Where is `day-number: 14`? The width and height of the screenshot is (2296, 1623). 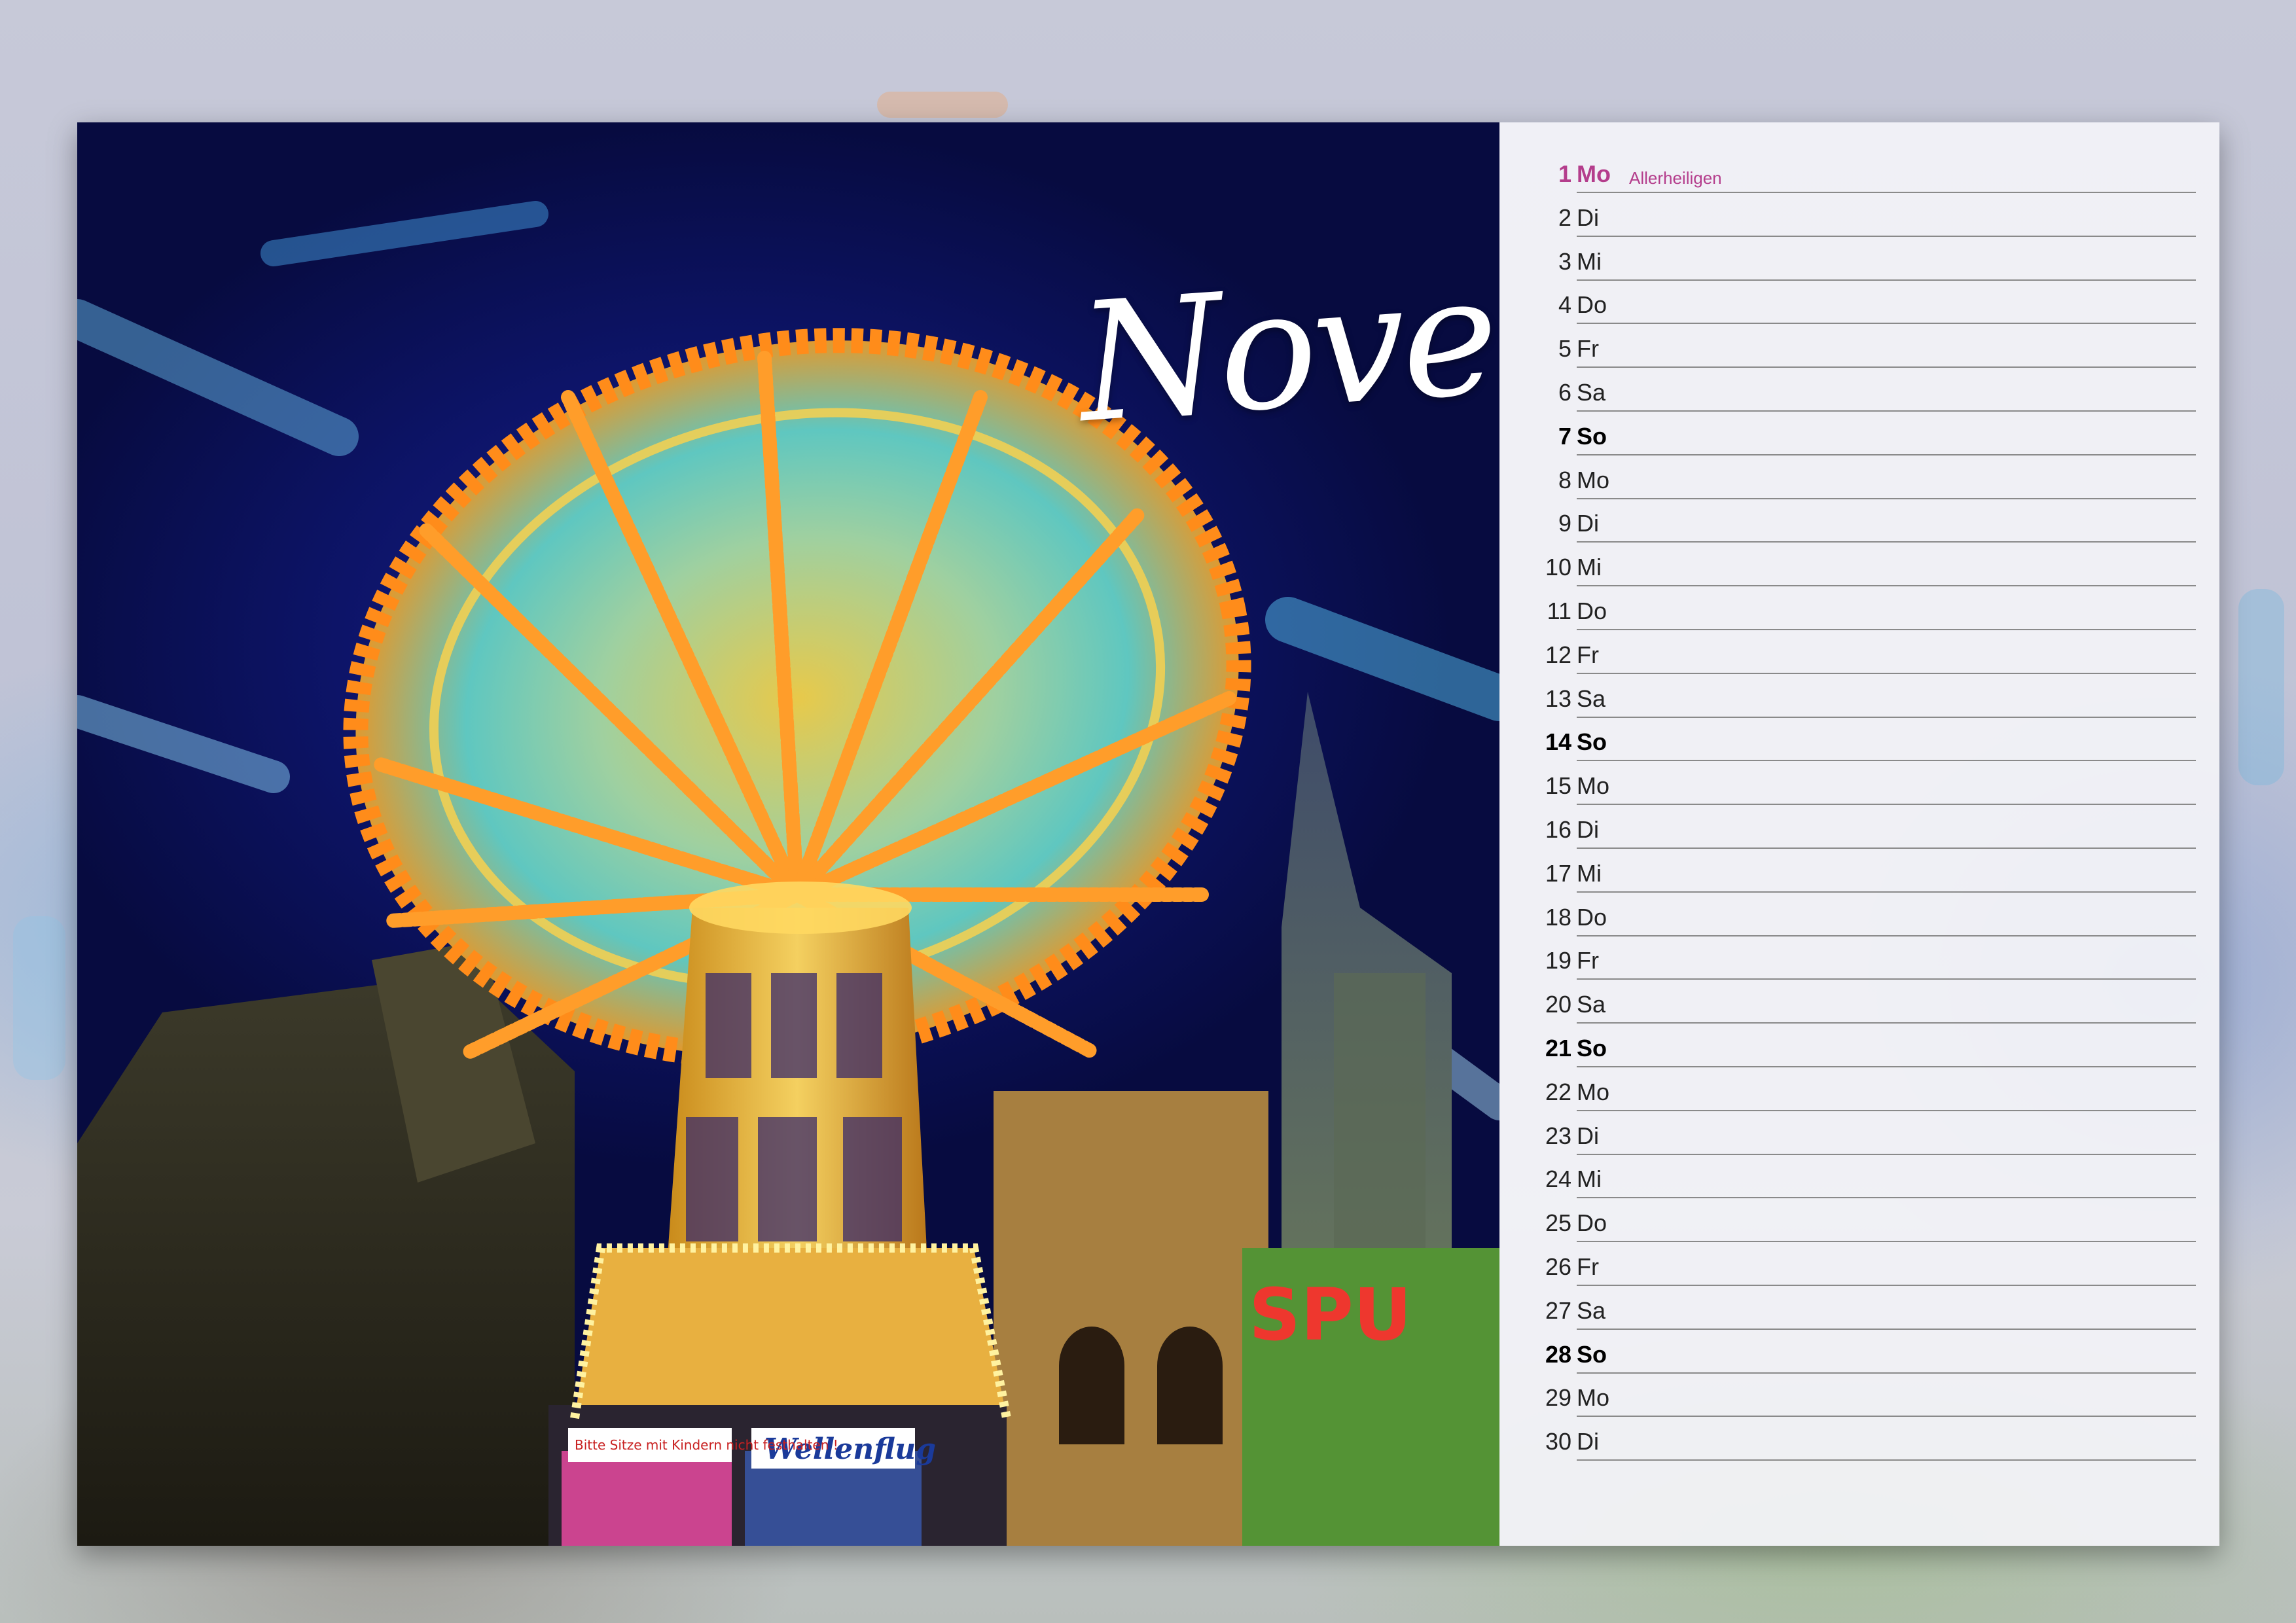 day-number: 14 is located at coordinates (1558, 742).